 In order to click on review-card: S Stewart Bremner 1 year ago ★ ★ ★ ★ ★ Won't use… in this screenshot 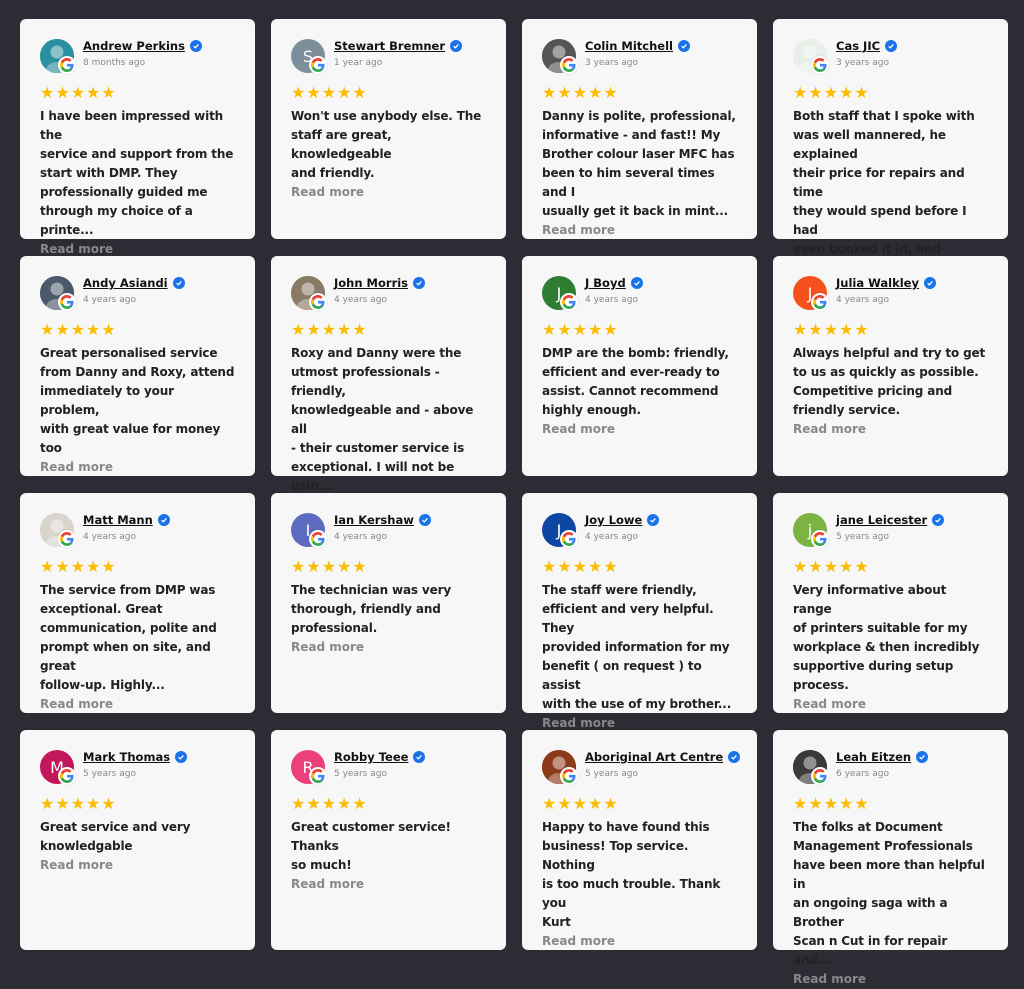, I will do `click(388, 129)`.